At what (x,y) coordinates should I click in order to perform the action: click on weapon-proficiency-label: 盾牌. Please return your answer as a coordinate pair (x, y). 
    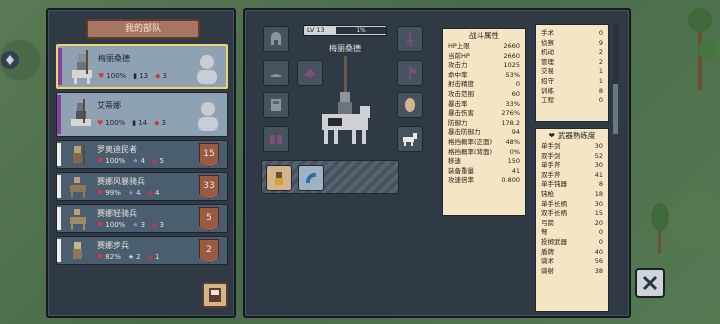
    Looking at the image, I should click on (547, 251).